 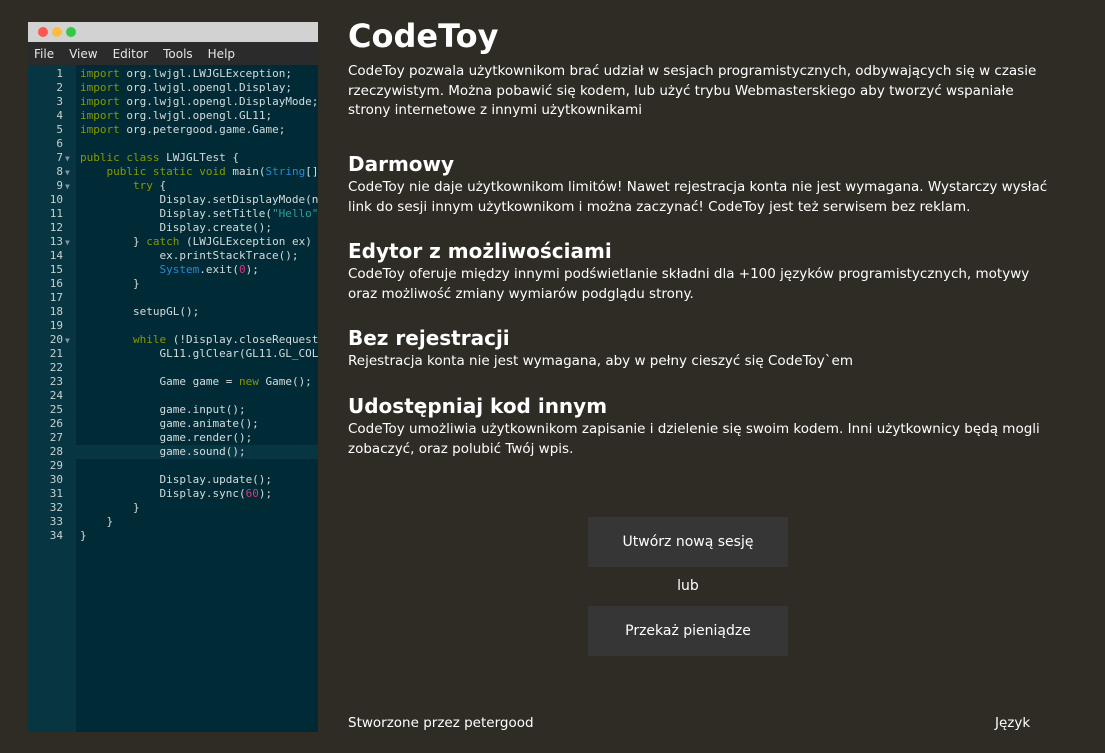 What do you see at coordinates (173, 284) in the screenshot?
I see `code-line: 16 }` at bounding box center [173, 284].